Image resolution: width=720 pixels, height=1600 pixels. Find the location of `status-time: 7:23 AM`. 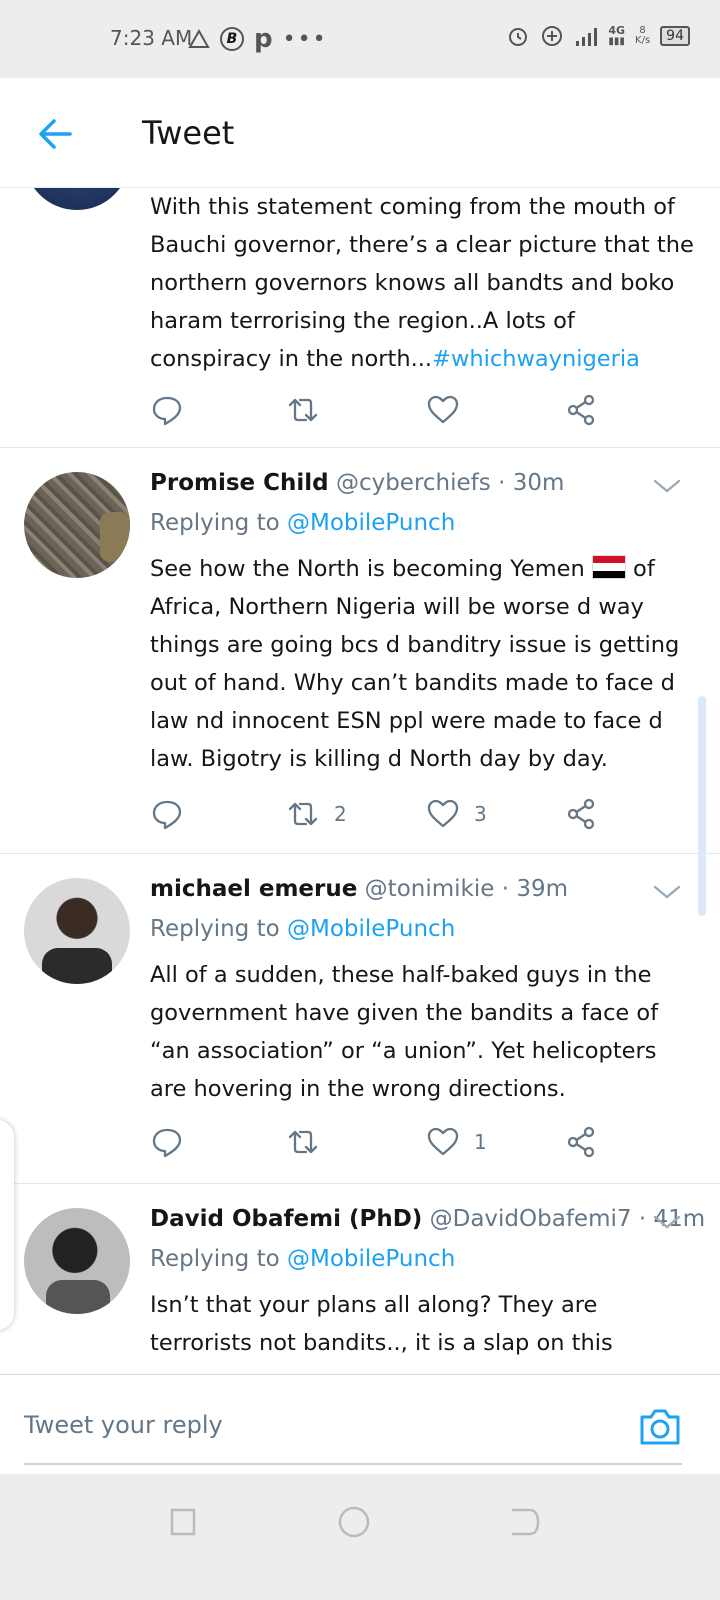

status-time: 7:23 AM is located at coordinates (151, 38).